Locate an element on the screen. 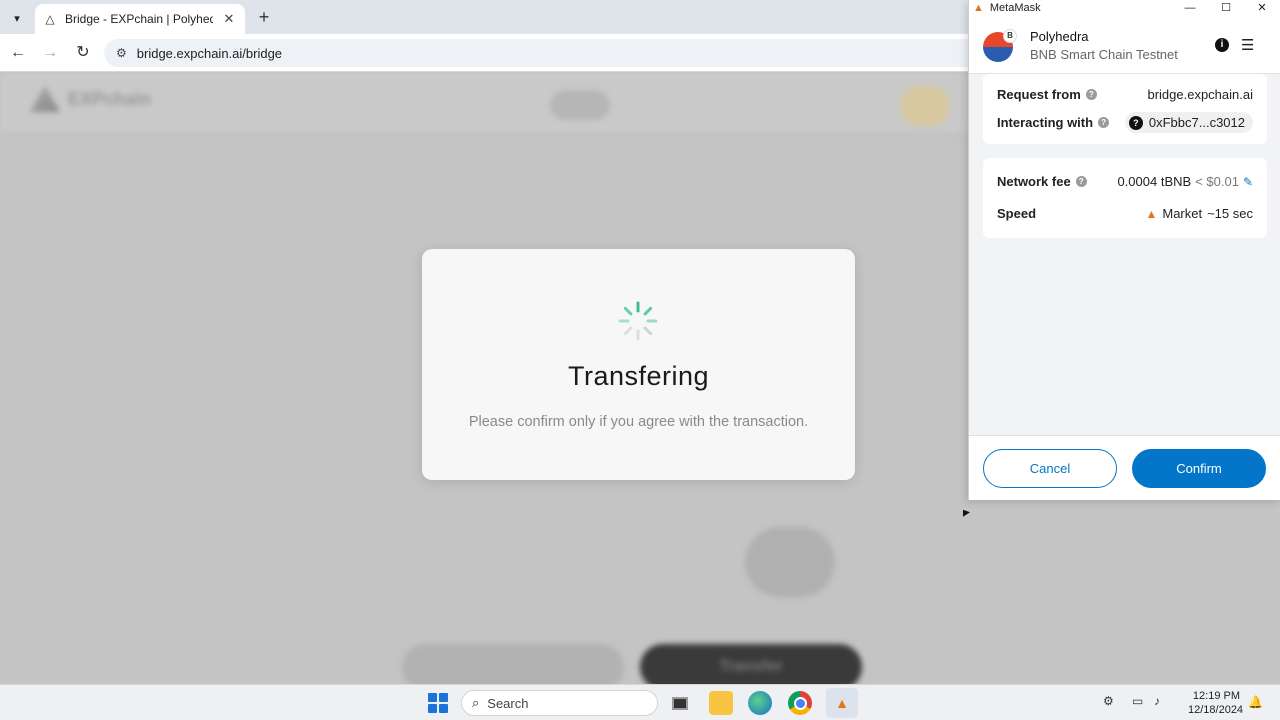 This screenshot has height=720, width=1280. network-fee-row: Network fee ? 0.0004 tBNB < $0.01 ✎ is located at coordinates (1125, 181).